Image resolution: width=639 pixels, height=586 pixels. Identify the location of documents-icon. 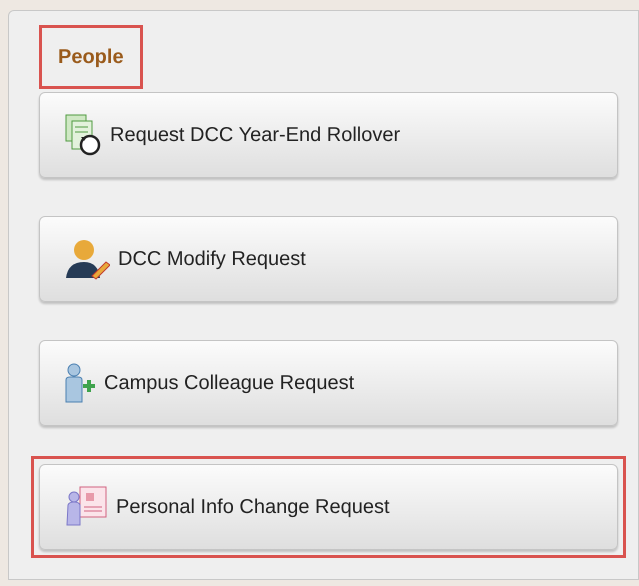
(83, 135).